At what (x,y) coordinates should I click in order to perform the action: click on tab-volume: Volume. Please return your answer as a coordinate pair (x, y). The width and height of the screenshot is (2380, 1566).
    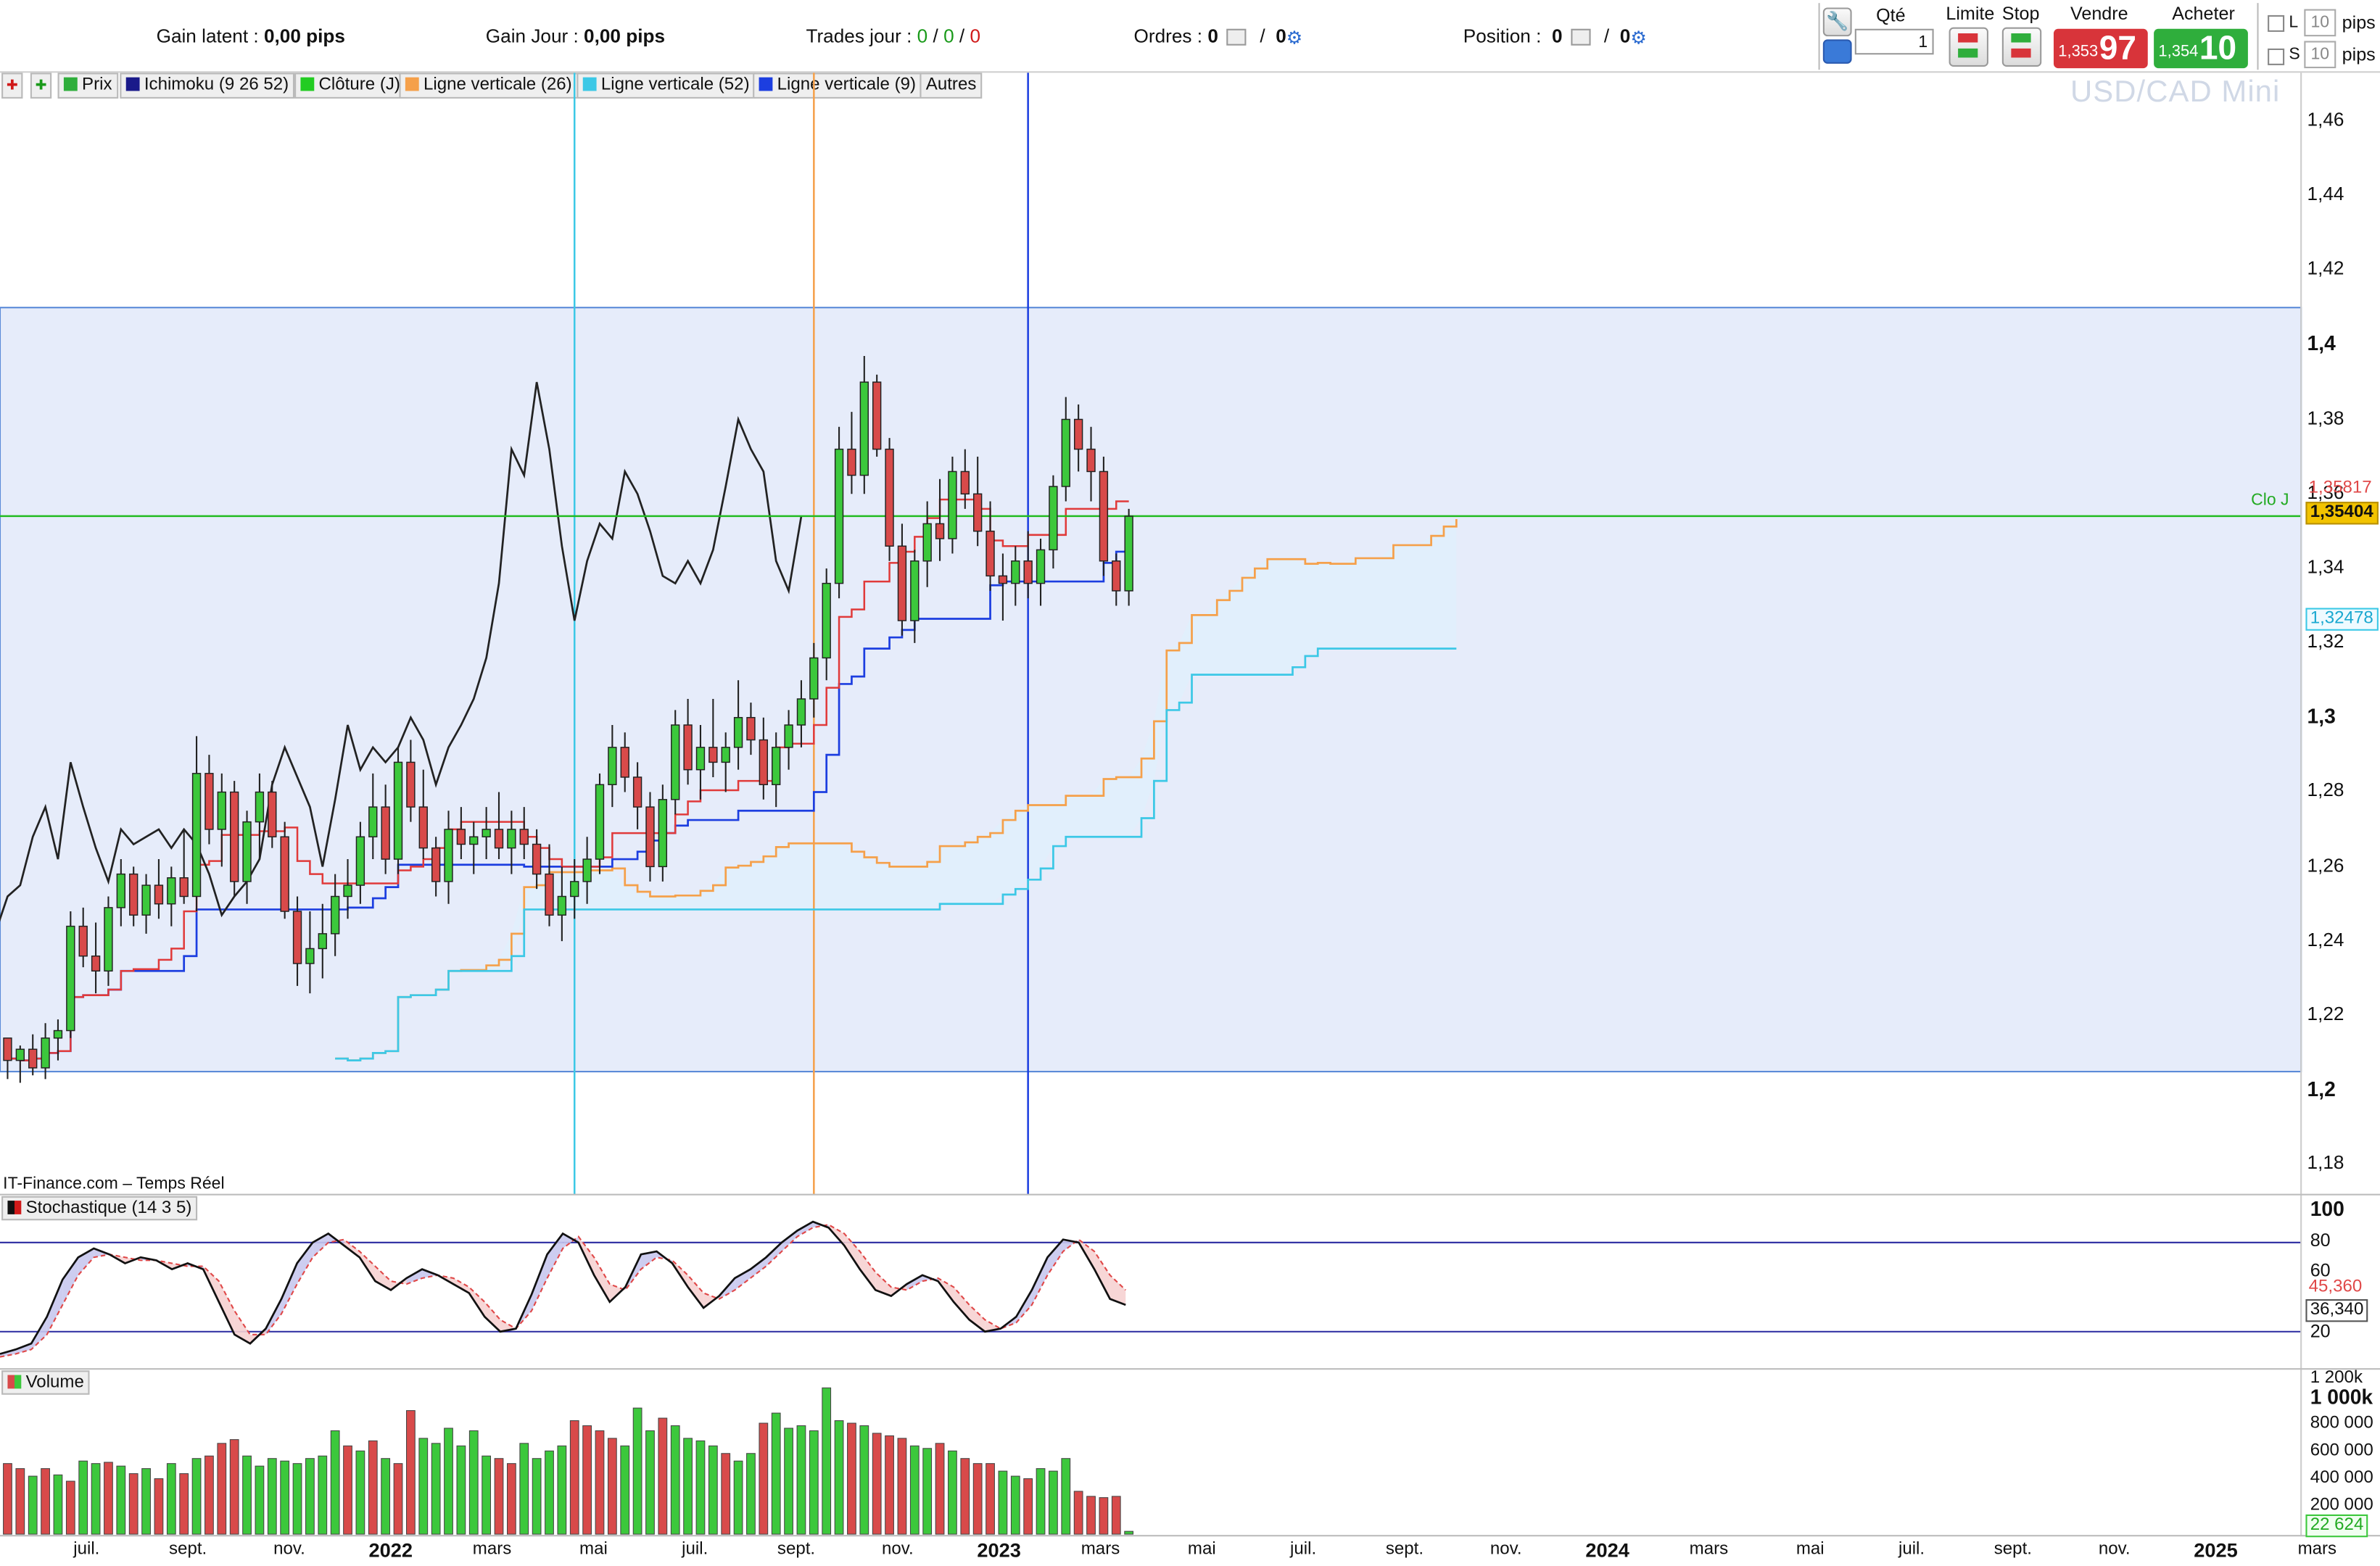
    Looking at the image, I should click on (46, 1382).